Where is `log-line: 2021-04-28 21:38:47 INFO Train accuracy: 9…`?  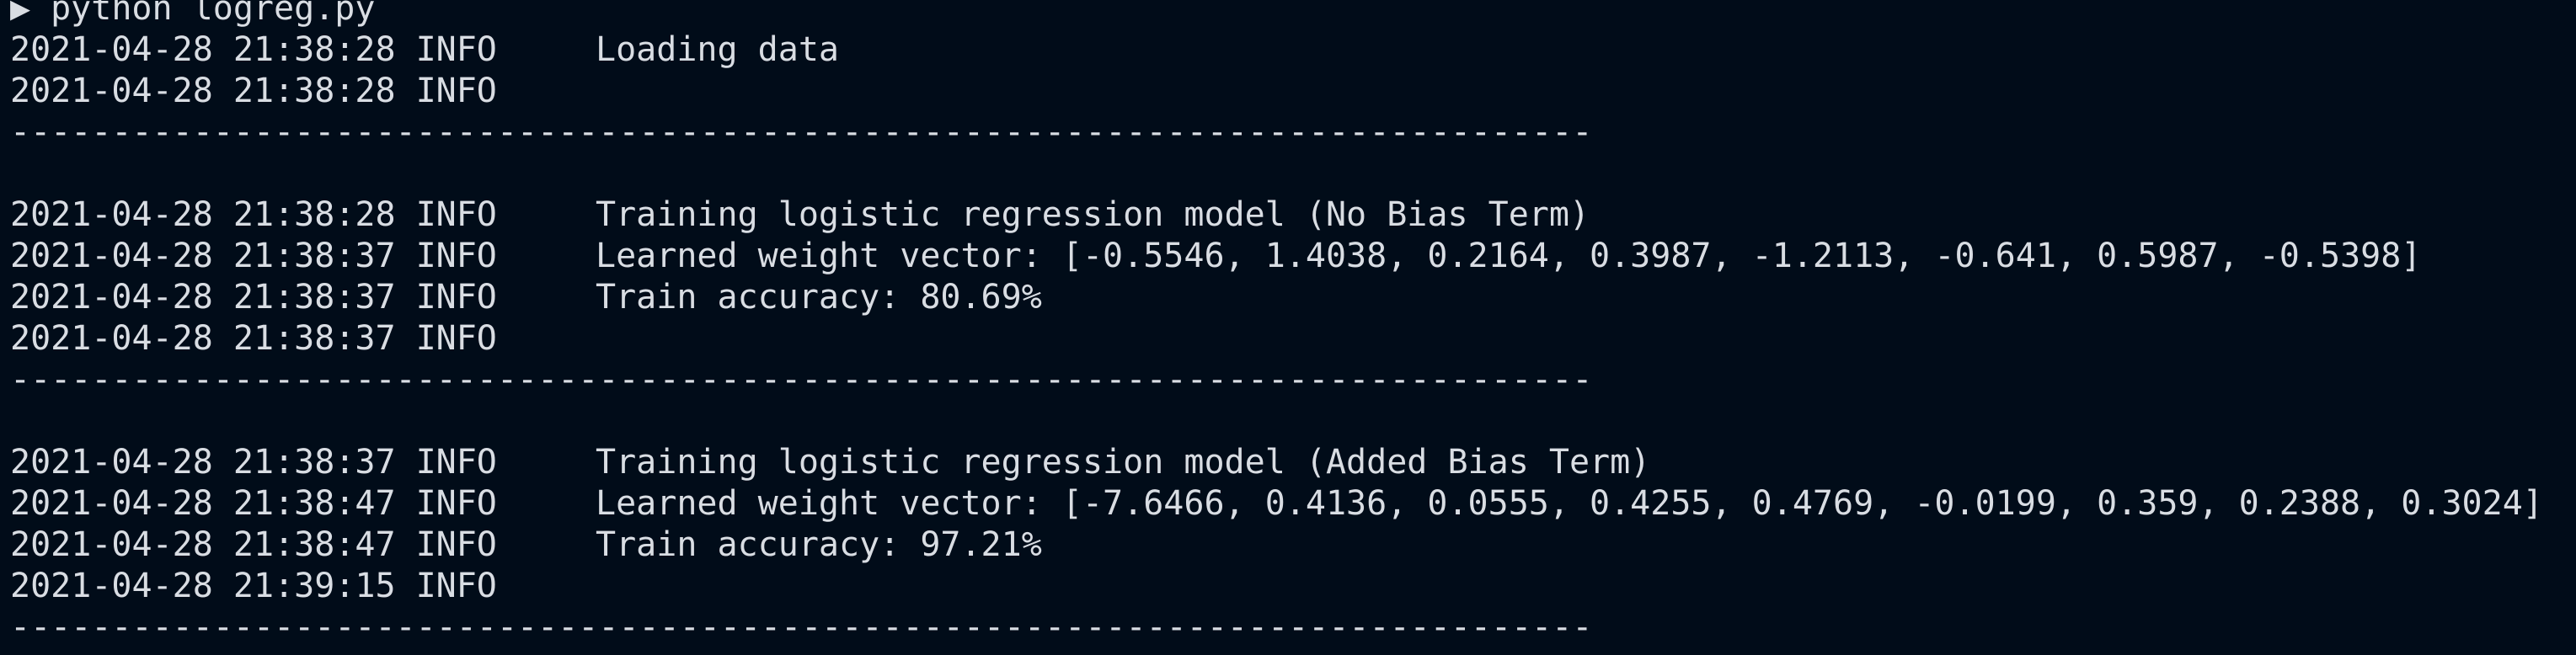
log-line: 2021-04-28 21:38:47 INFO Train accuracy: 9… is located at coordinates (1290, 545).